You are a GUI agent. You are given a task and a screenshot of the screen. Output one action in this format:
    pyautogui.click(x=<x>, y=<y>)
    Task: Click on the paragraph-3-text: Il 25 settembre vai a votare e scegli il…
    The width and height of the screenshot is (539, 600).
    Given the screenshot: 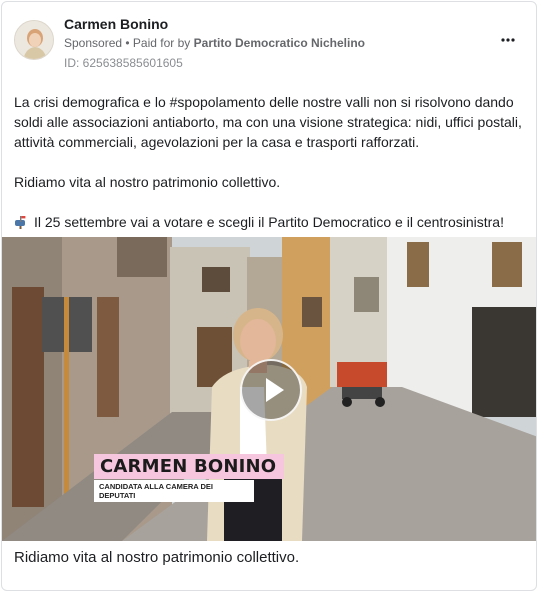 What is the action you would take?
    pyautogui.click(x=269, y=222)
    